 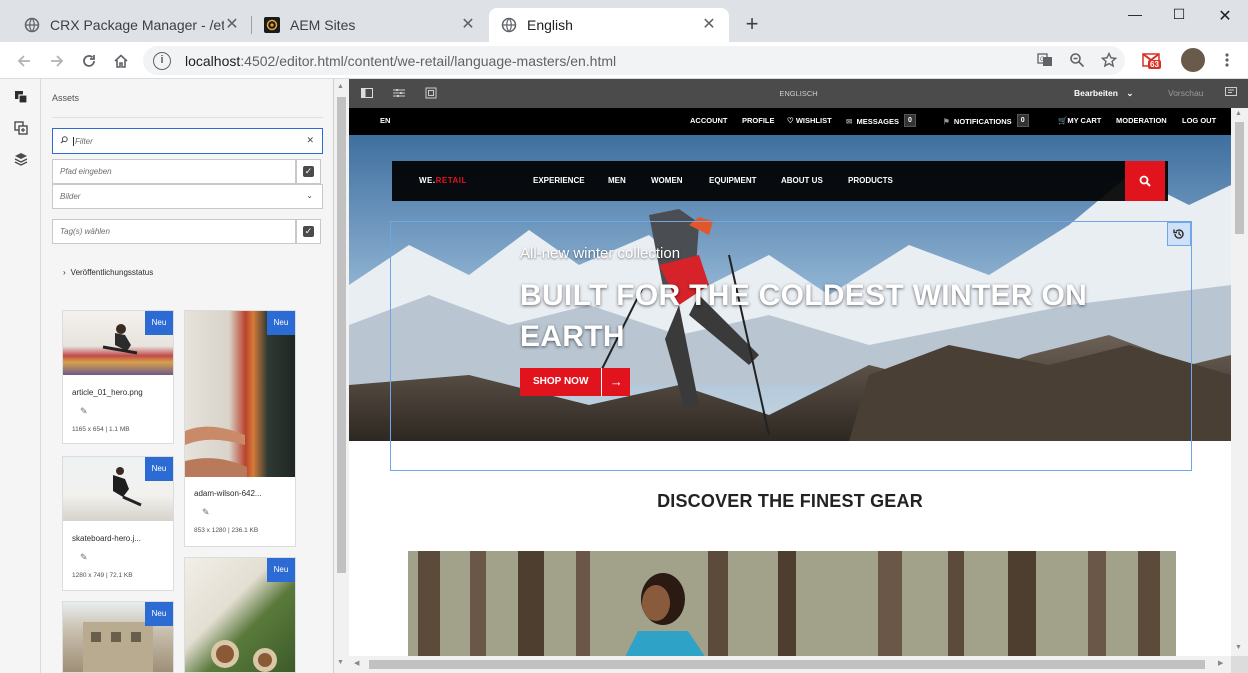 What do you see at coordinates (89, 61) in the screenshot?
I see `reload-icon` at bounding box center [89, 61].